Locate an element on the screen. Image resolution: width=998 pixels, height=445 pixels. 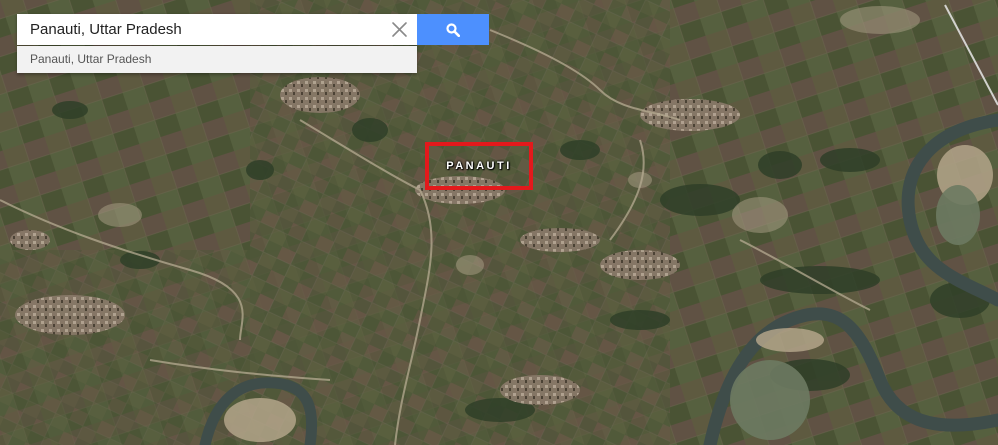
suggestion-item: Panauti, Uttar Pradesh is located at coordinates (217, 59).